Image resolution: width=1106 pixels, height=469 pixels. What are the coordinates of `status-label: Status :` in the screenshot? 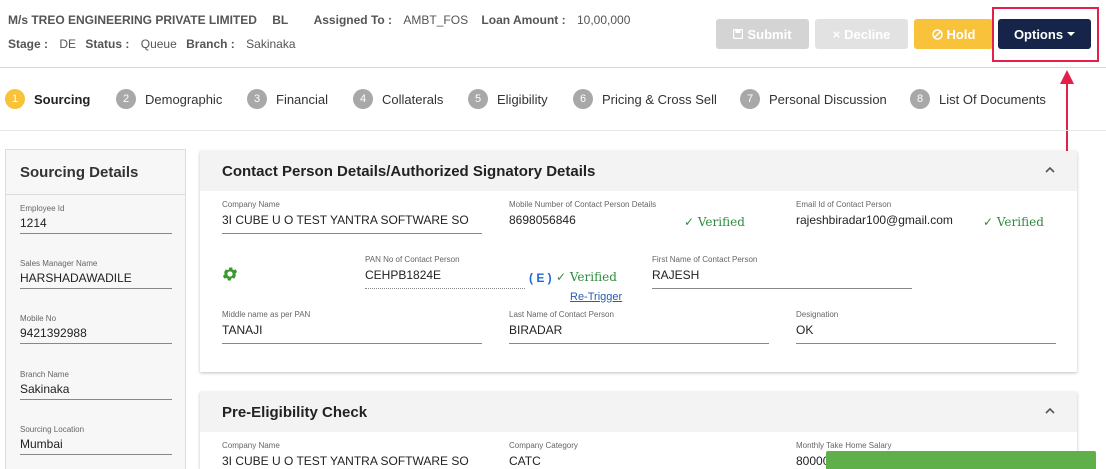 It's located at (107, 44).